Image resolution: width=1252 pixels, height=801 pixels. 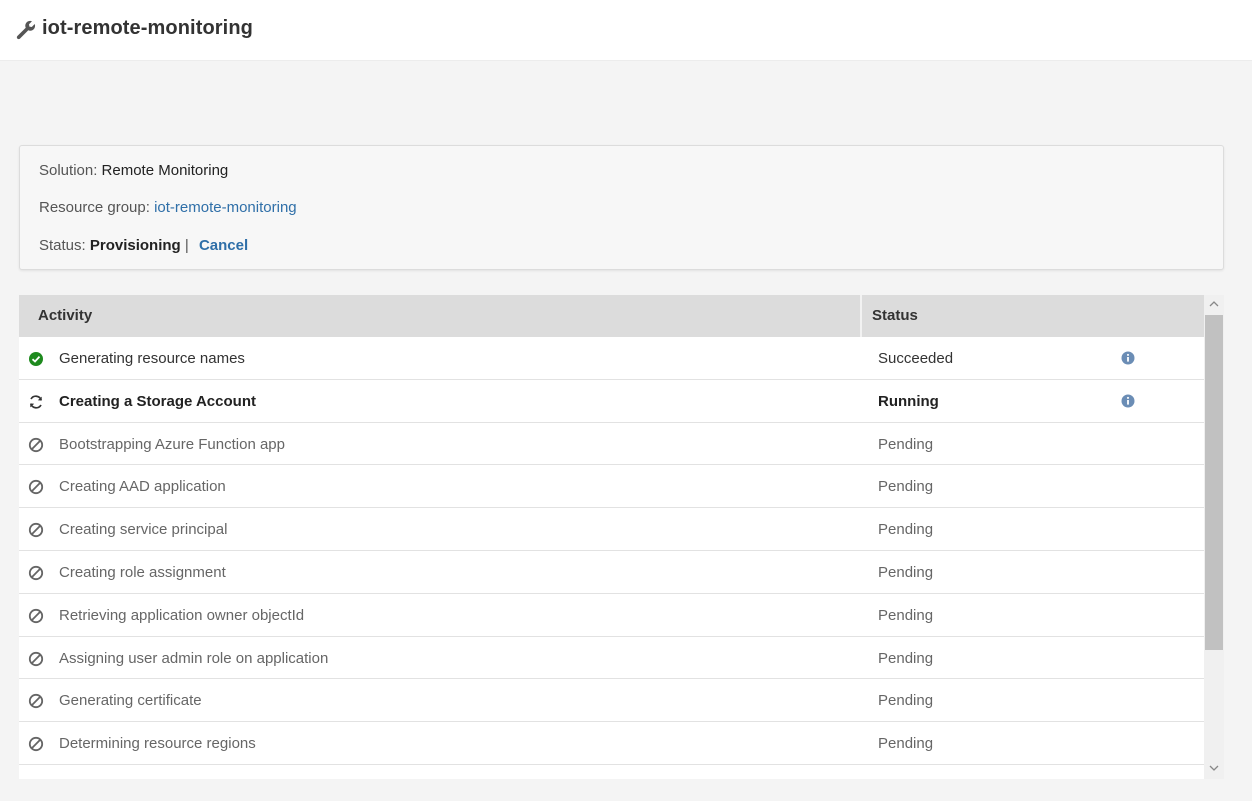 I want to click on table-row, so click(x=611, y=771).